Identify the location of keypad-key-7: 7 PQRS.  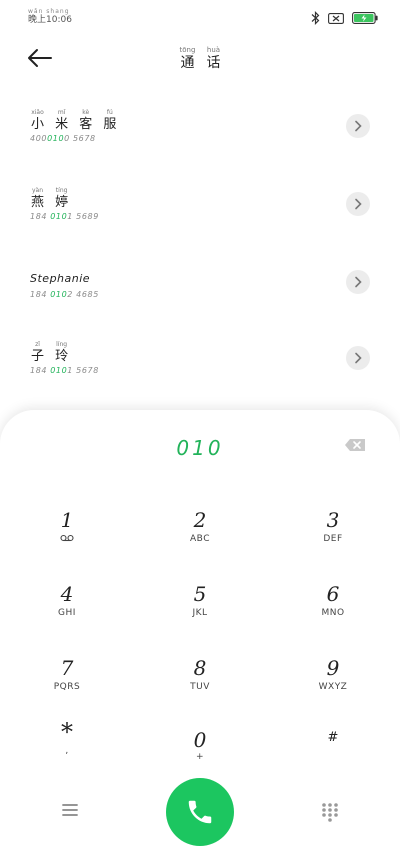
(67, 686).